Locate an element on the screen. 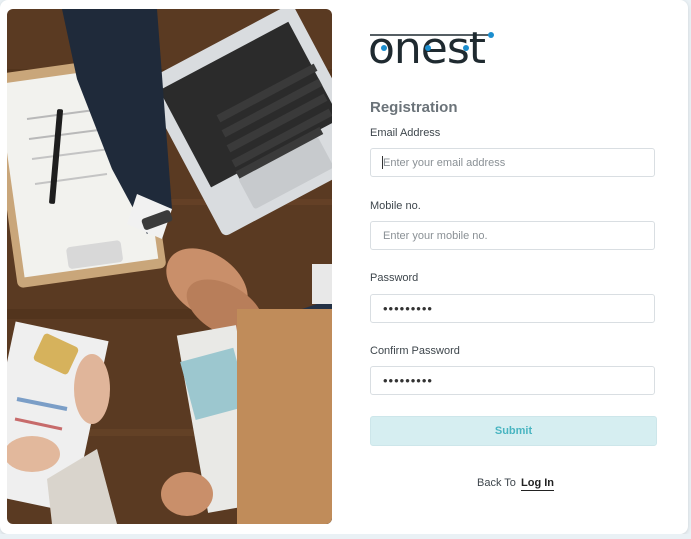  back-to-login: Back To Log In is located at coordinates (515, 484).